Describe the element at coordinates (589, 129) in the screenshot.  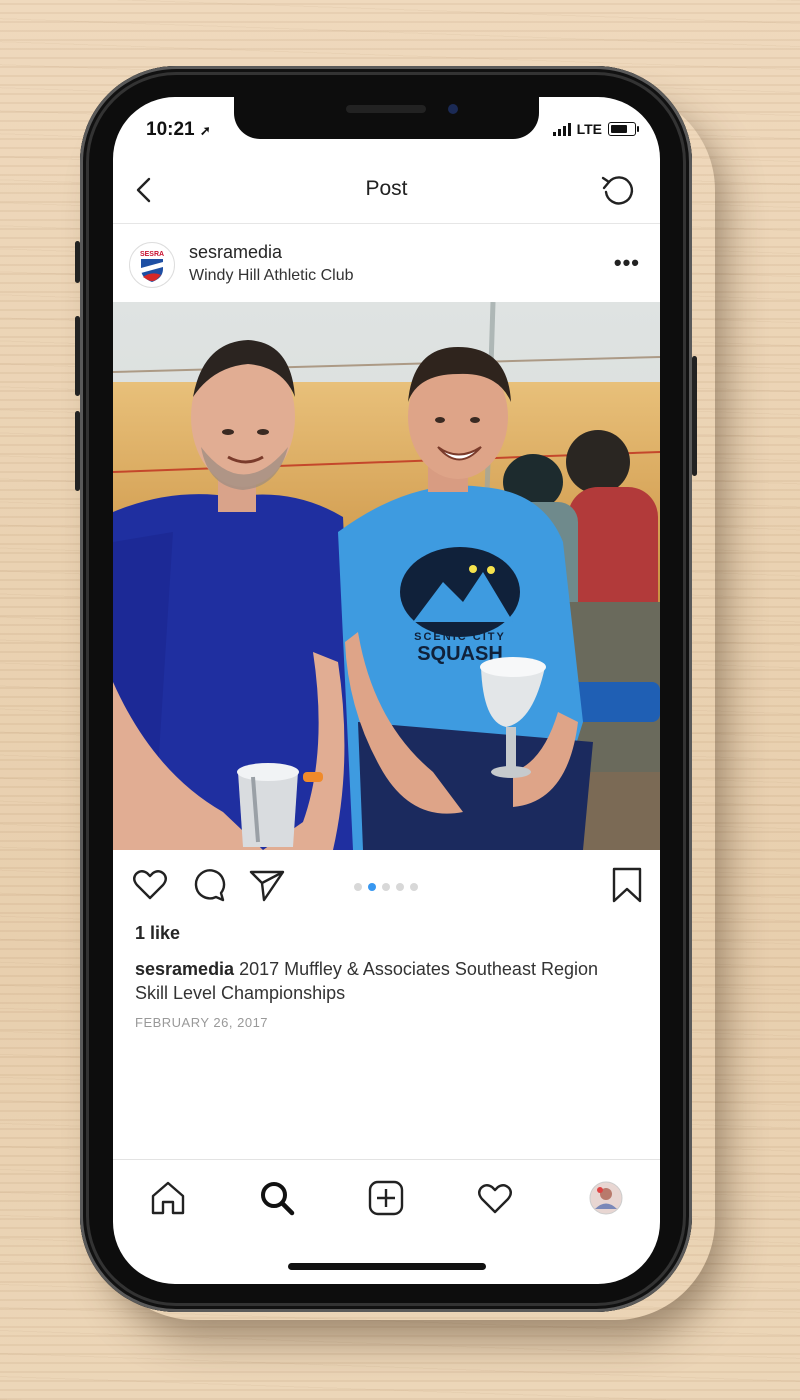
I see `network-label: LTE` at that location.